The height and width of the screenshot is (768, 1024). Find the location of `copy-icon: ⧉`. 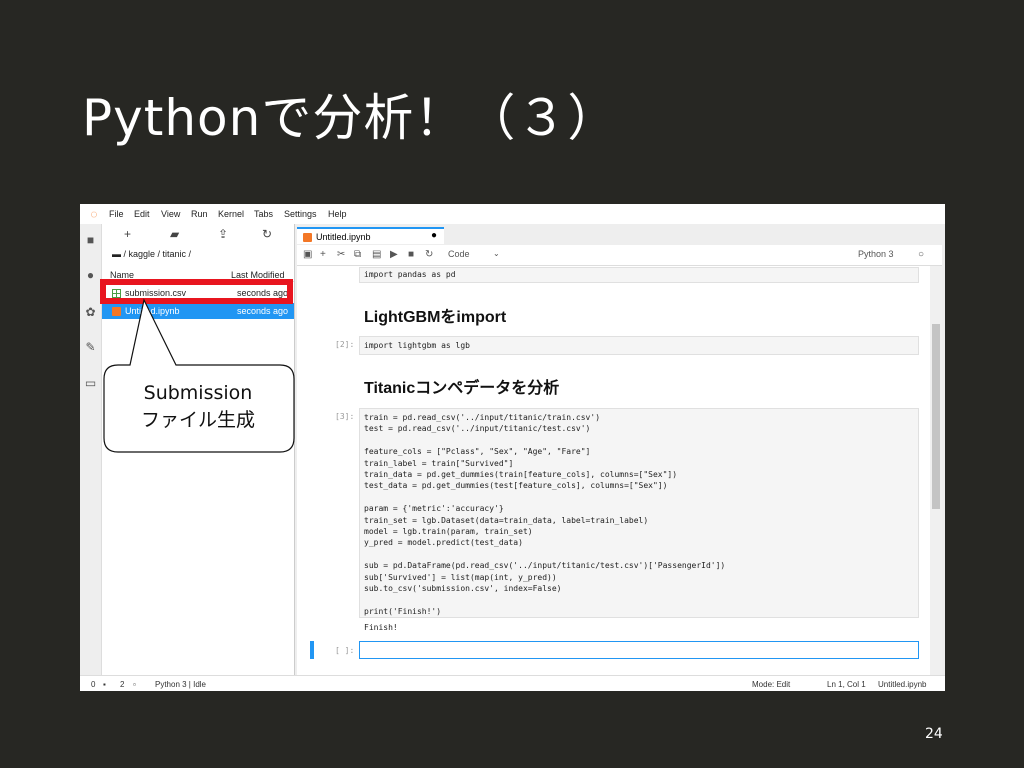

copy-icon: ⧉ is located at coordinates (357, 254).